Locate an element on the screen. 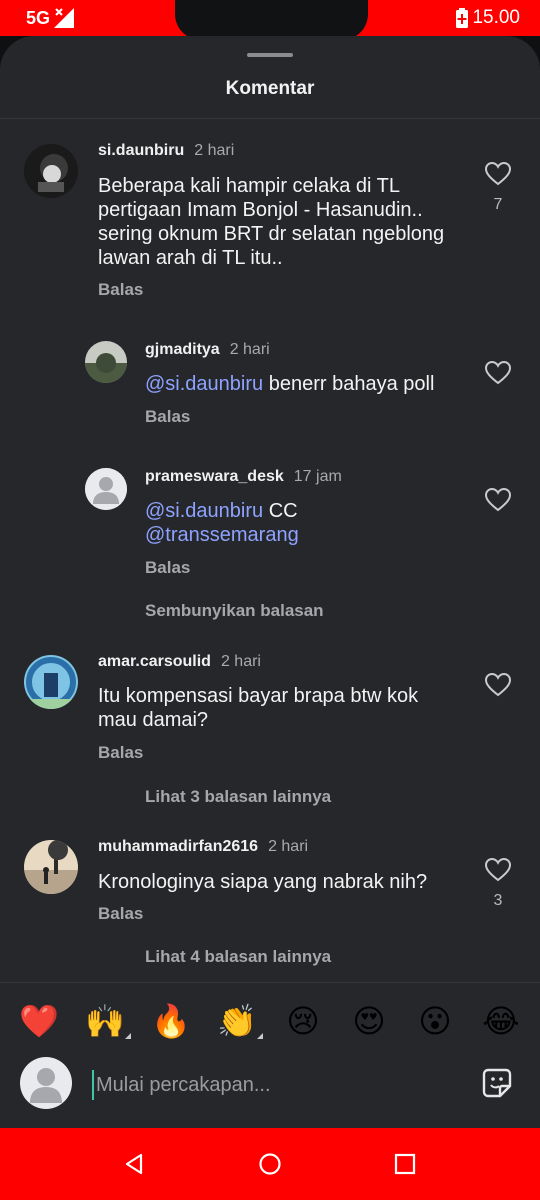  username: amar.carsoulid is located at coordinates (154, 661).